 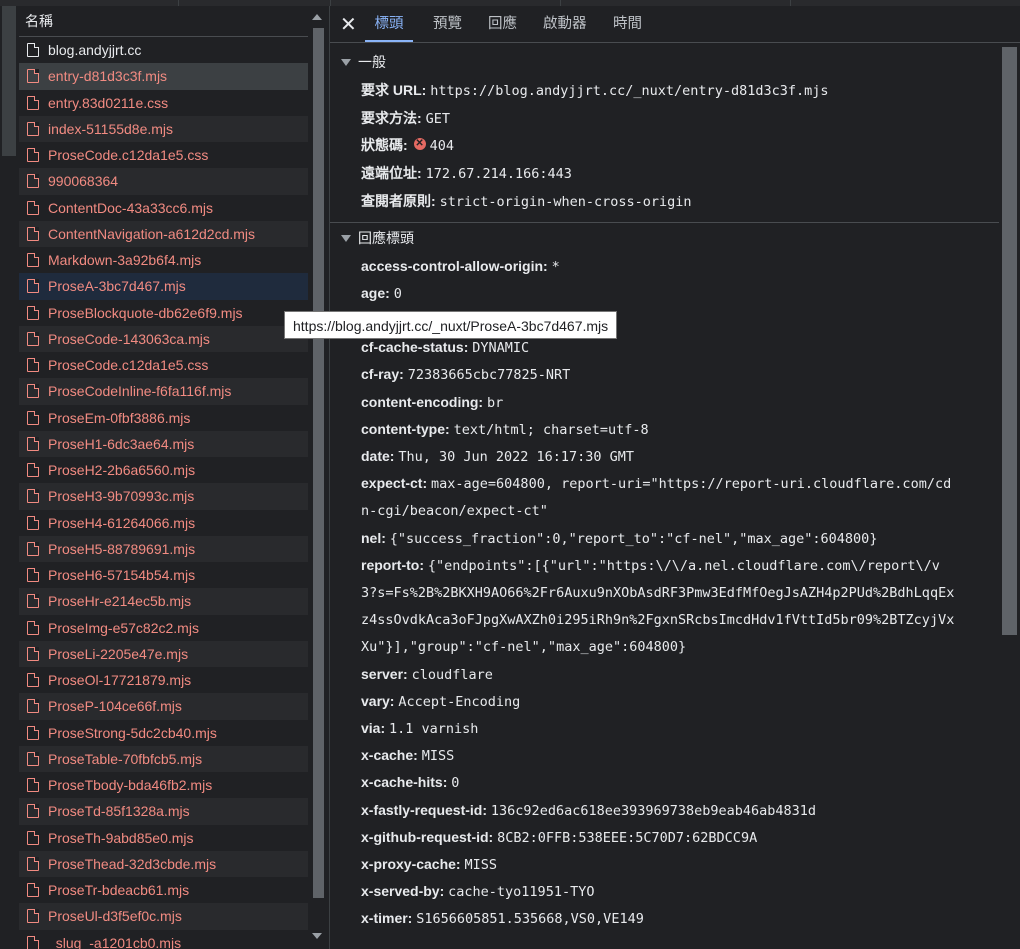 I want to click on response-headers-section-title: 回應標頭, so click(x=386, y=237).